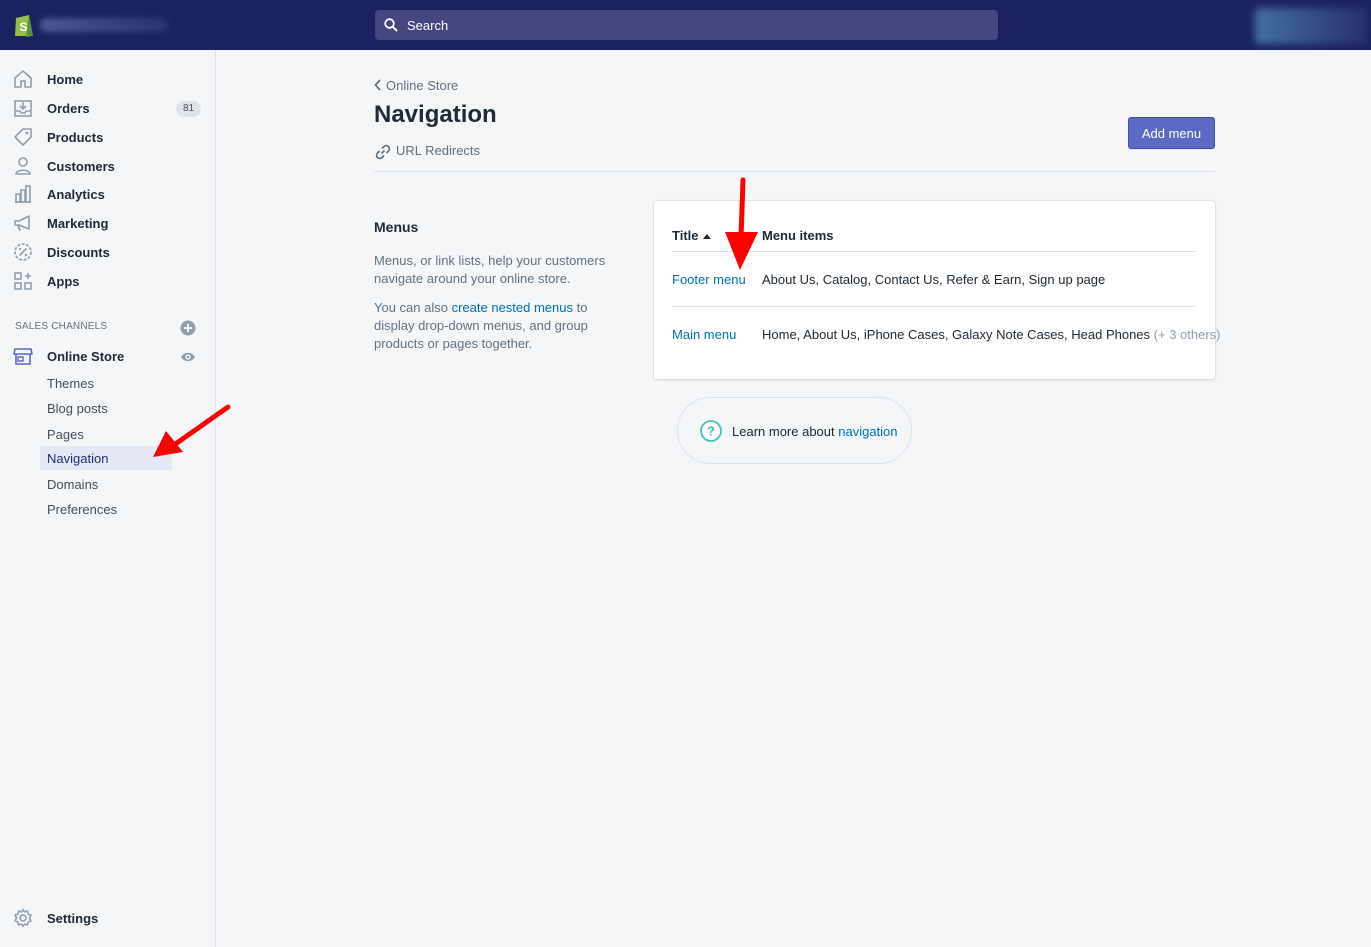  Describe the element at coordinates (413, 307) in the screenshot. I see `desc-prefix: You can also` at that location.